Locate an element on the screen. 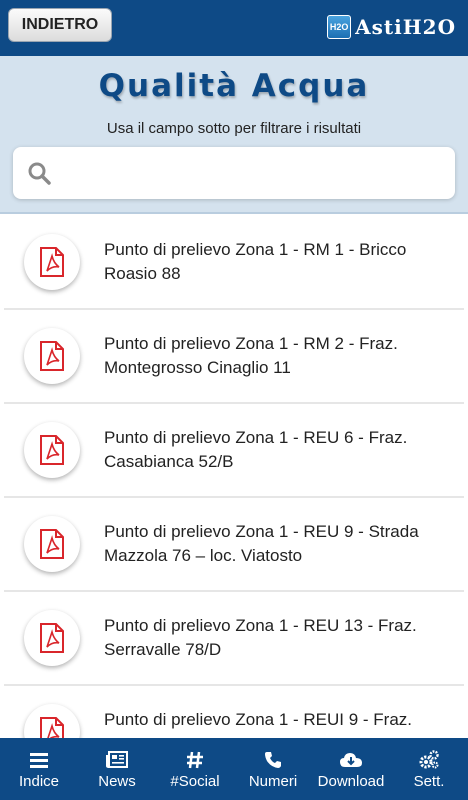 This screenshot has width=468, height=800. top-bar: INDIETRO H2O AstiH2O is located at coordinates (234, 28).